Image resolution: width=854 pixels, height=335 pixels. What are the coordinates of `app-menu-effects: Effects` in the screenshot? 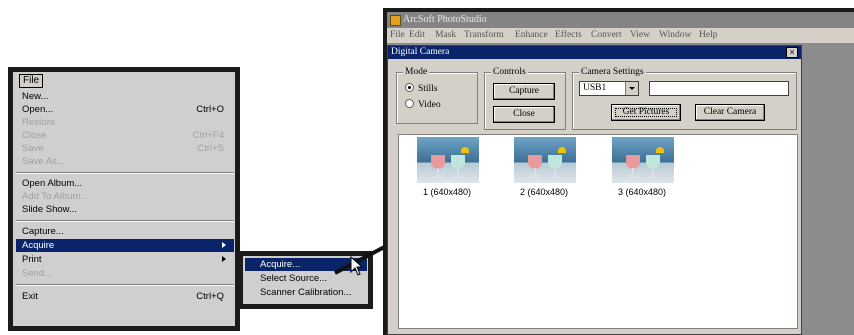 It's located at (568, 35).